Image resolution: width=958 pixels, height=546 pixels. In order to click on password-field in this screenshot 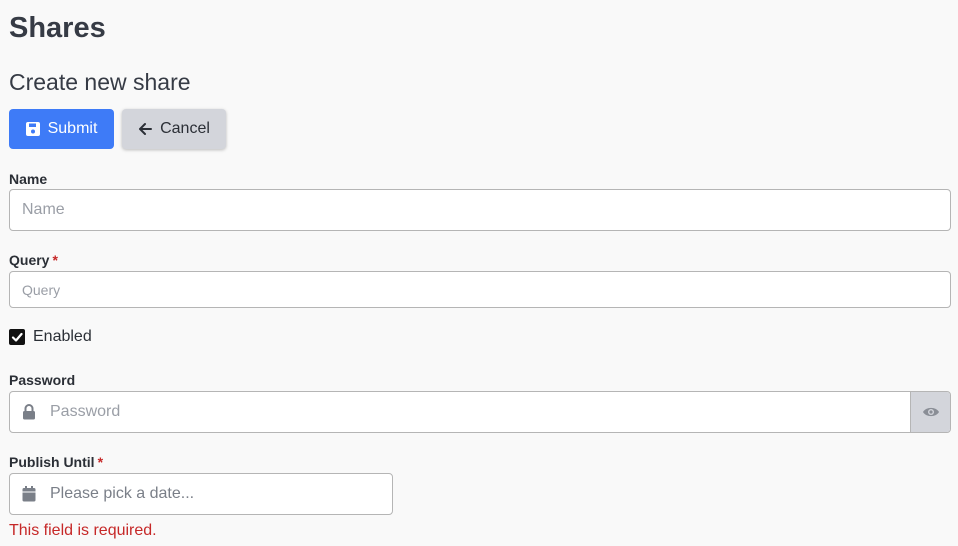, I will do `click(480, 412)`.